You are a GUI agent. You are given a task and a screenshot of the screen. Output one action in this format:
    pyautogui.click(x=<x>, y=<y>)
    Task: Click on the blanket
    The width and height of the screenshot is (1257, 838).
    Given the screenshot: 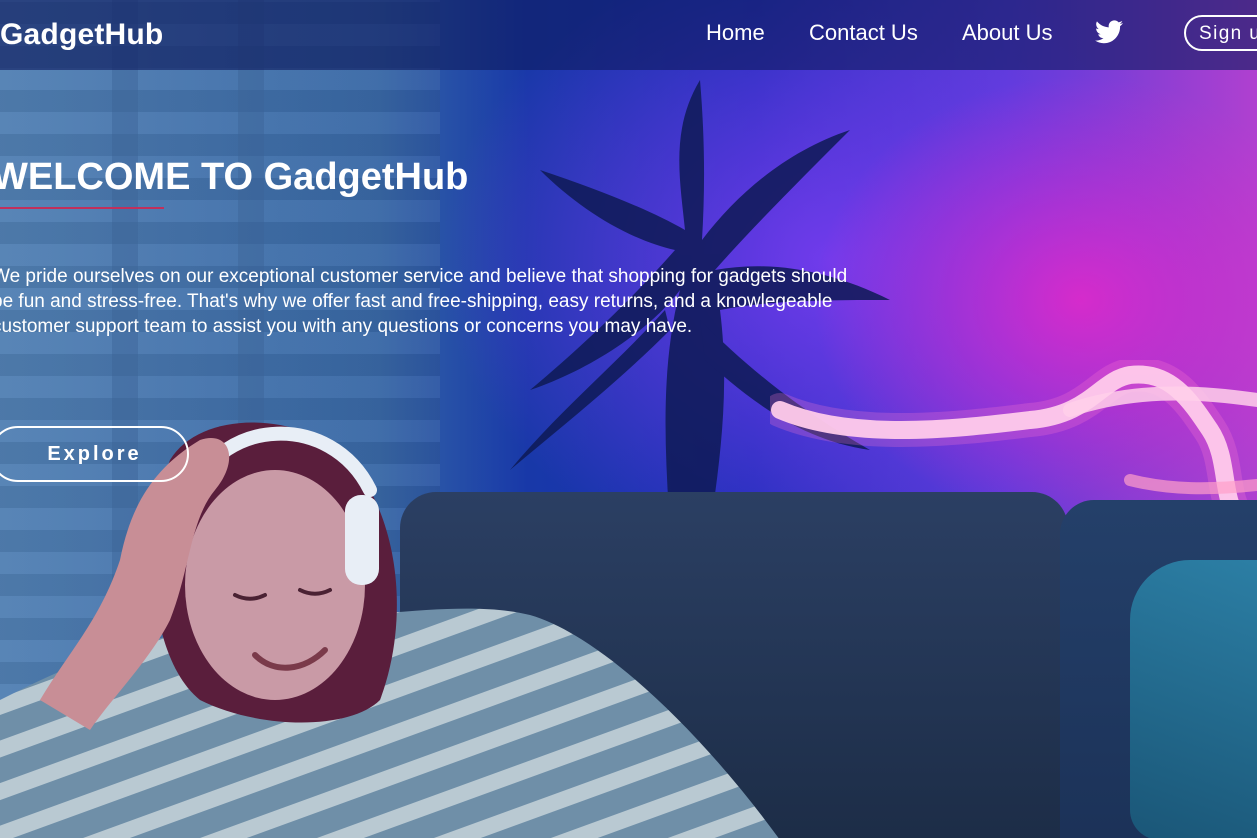 What is the action you would take?
    pyautogui.click(x=1193, y=699)
    